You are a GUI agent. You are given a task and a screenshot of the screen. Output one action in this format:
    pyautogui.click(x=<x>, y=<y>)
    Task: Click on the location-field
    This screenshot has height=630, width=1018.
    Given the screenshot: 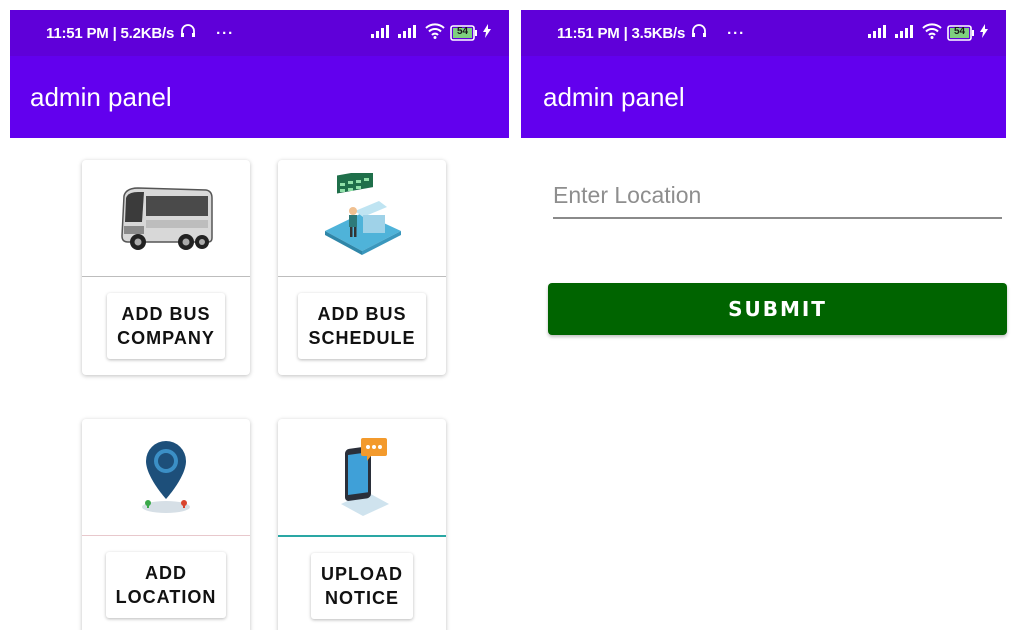 What is the action you would take?
    pyautogui.click(x=777, y=198)
    